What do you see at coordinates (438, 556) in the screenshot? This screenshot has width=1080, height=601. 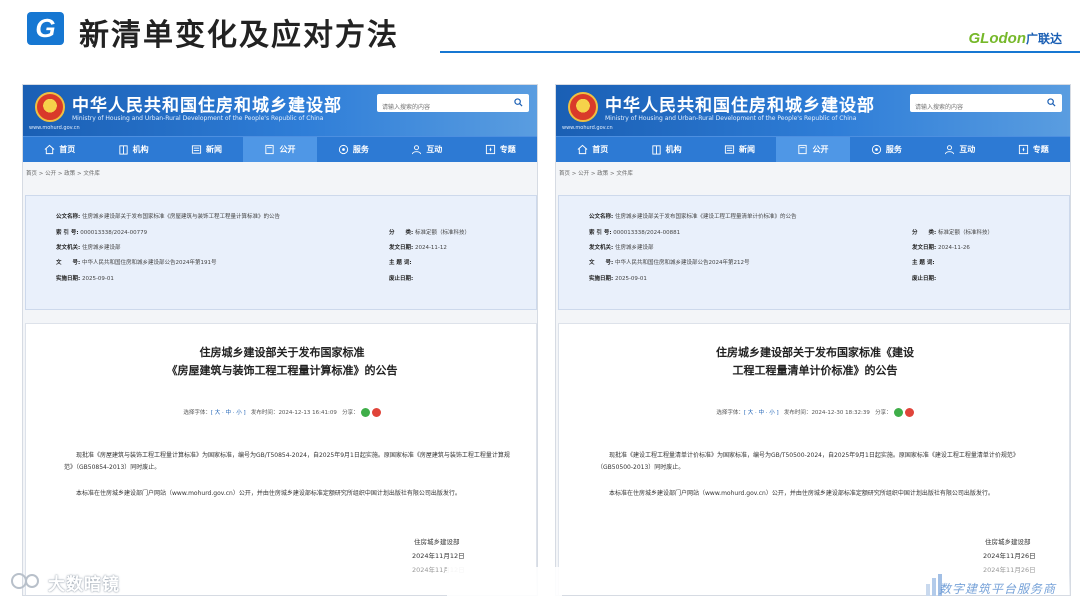 I see `signature-date: 2024年11月12日` at bounding box center [438, 556].